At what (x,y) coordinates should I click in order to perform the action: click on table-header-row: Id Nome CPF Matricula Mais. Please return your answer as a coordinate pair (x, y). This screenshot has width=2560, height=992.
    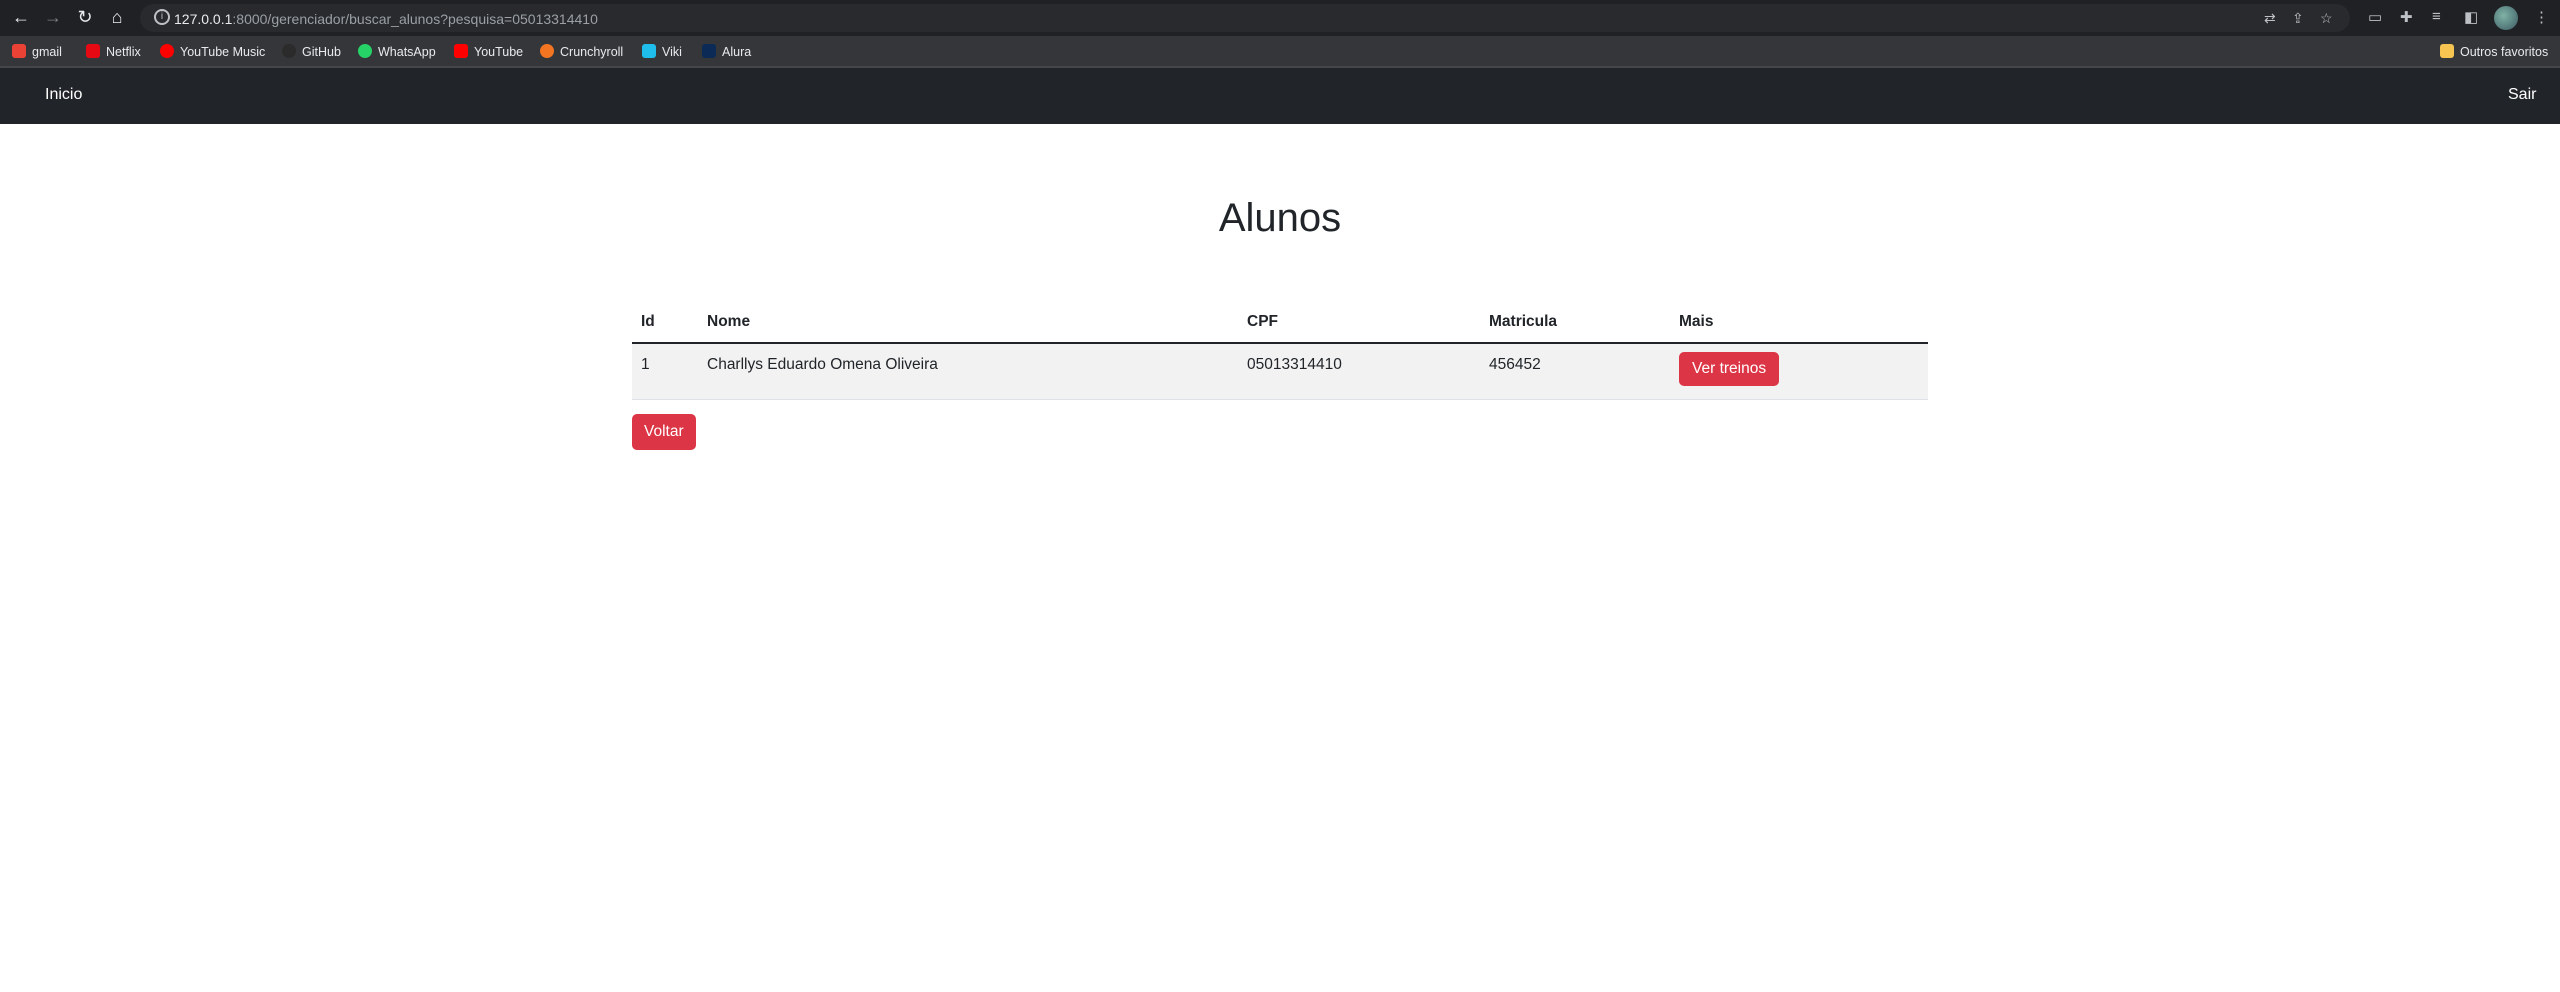
    Looking at the image, I should click on (1280, 323).